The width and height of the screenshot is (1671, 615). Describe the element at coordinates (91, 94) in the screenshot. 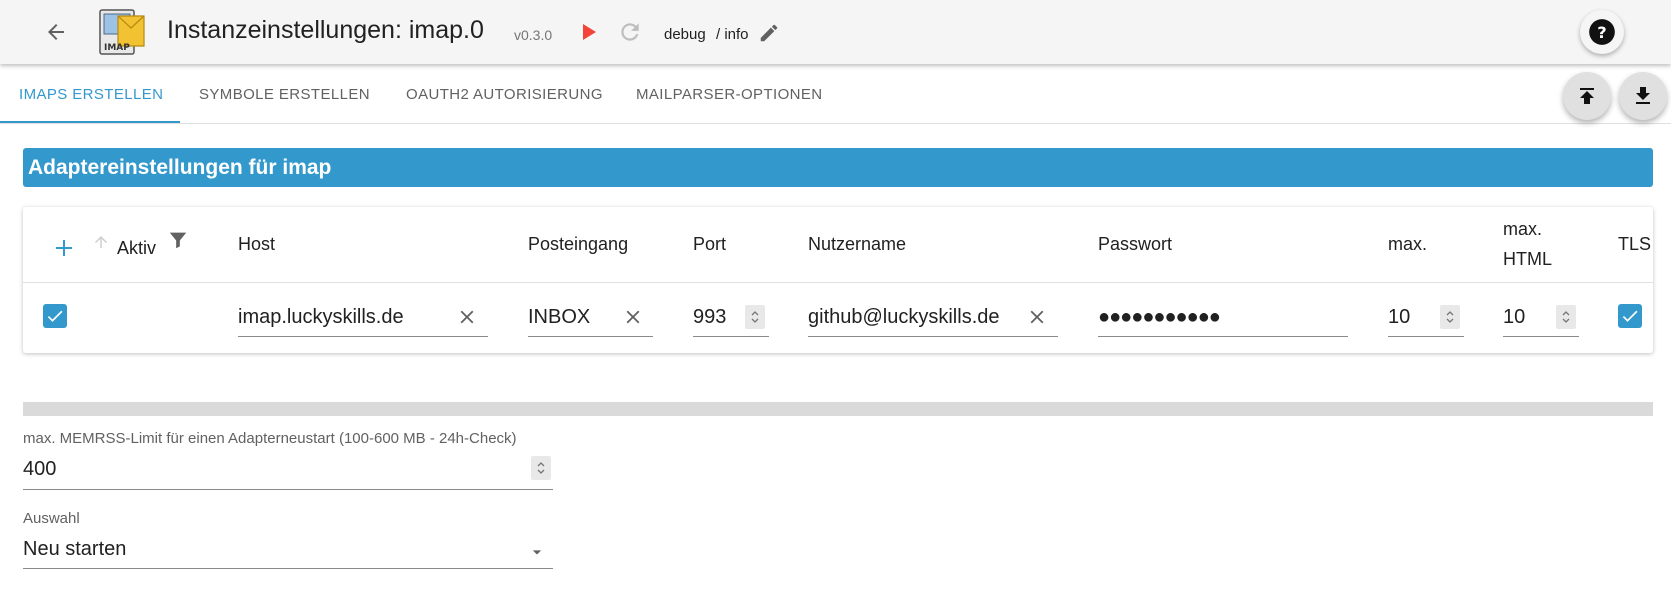

I see `tab-imaps-erstellen: IMAPS ERSTELLEN` at that location.